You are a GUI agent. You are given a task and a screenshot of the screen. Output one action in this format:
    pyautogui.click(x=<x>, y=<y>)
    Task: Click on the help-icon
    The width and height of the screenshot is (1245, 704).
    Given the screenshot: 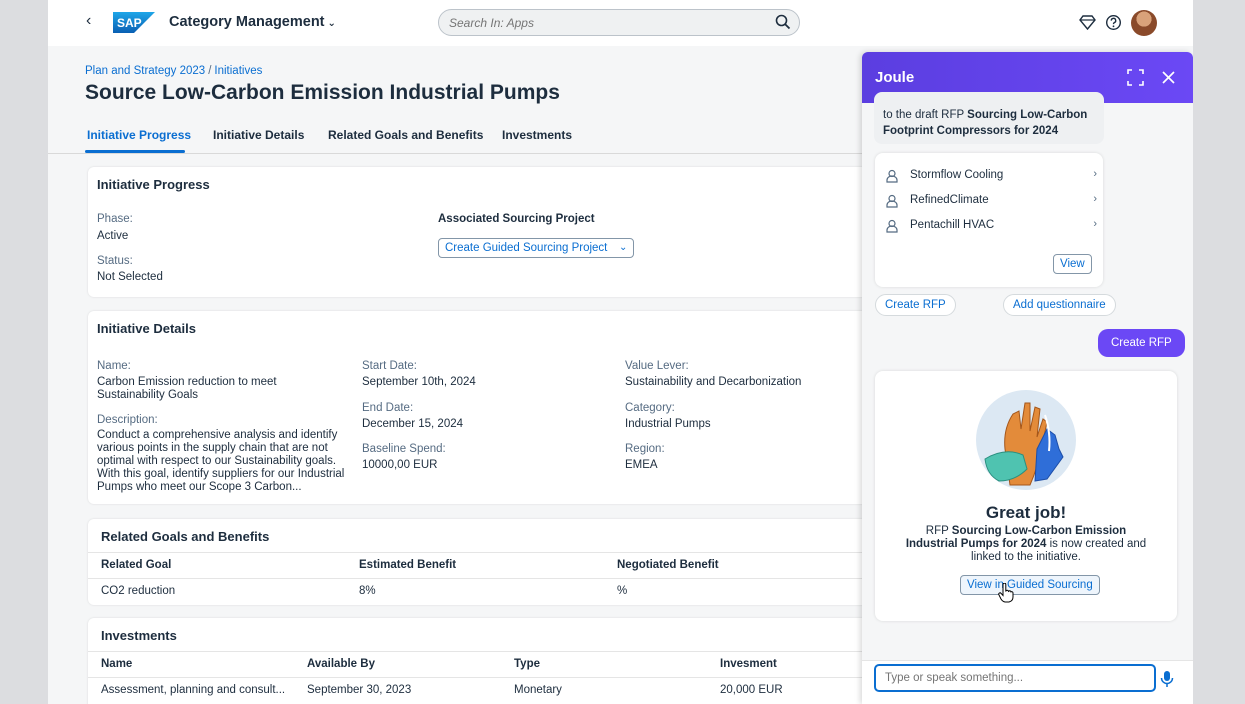 What is the action you would take?
    pyautogui.click(x=1113, y=22)
    